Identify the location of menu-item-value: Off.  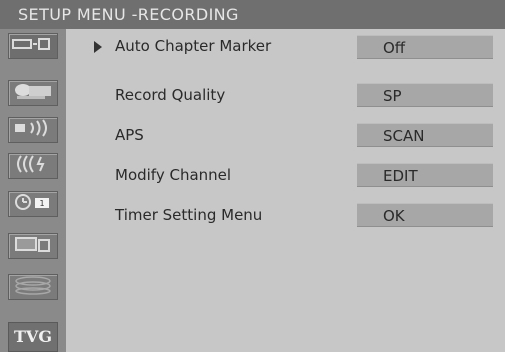
(394, 48).